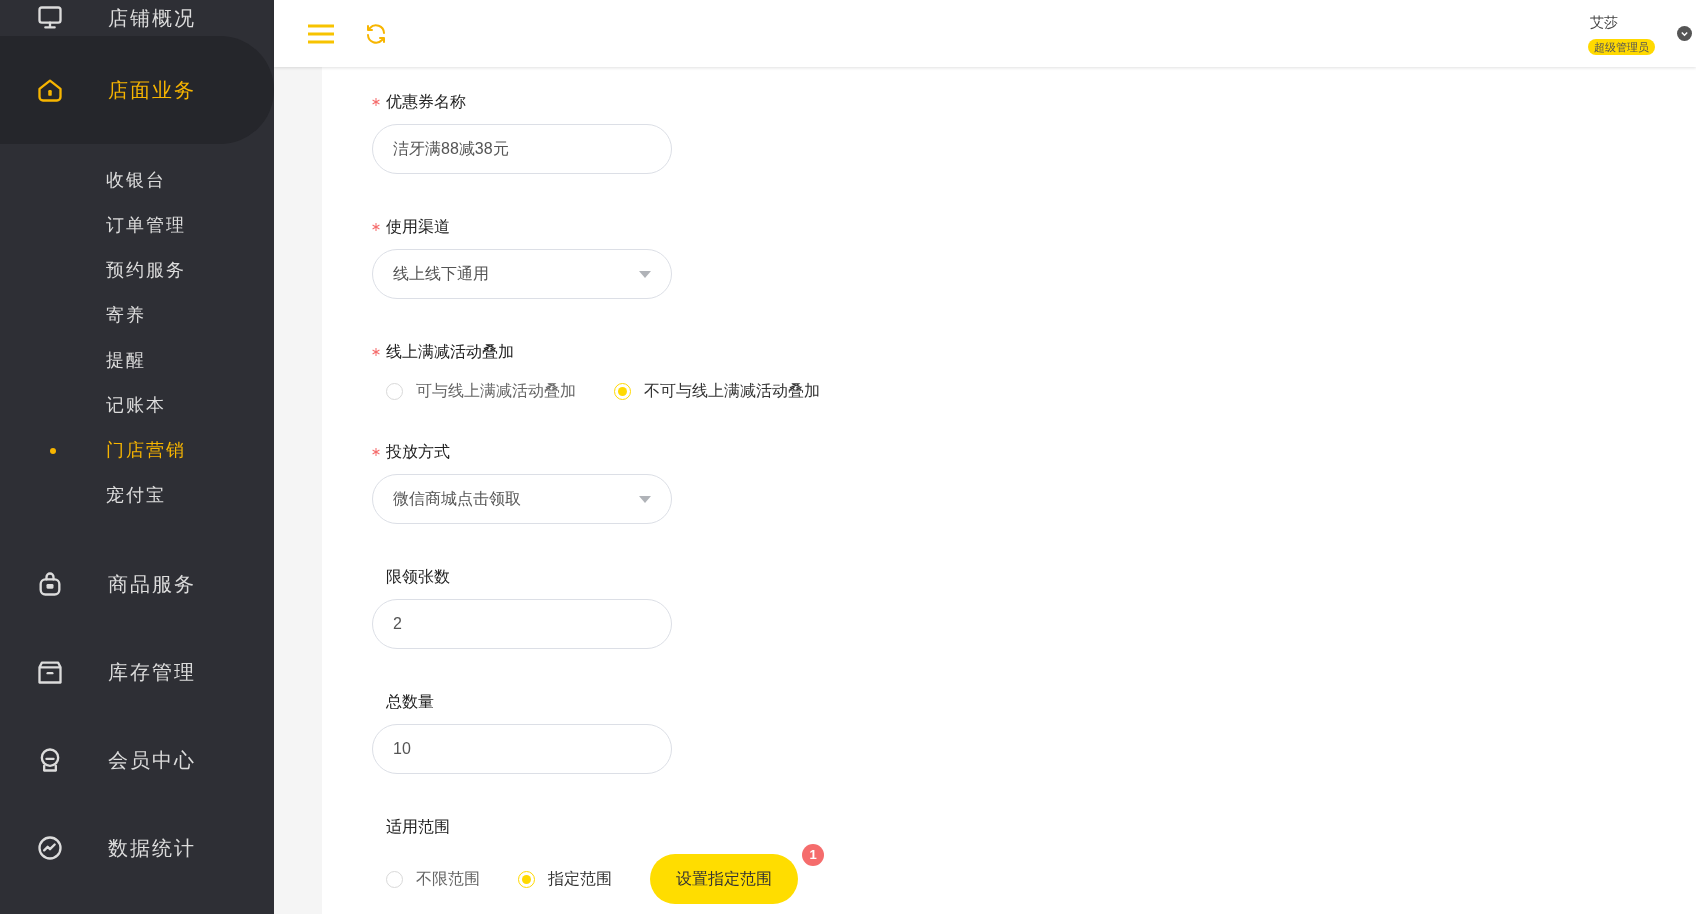  Describe the element at coordinates (50, 18) in the screenshot. I see `monitor-icon` at that location.